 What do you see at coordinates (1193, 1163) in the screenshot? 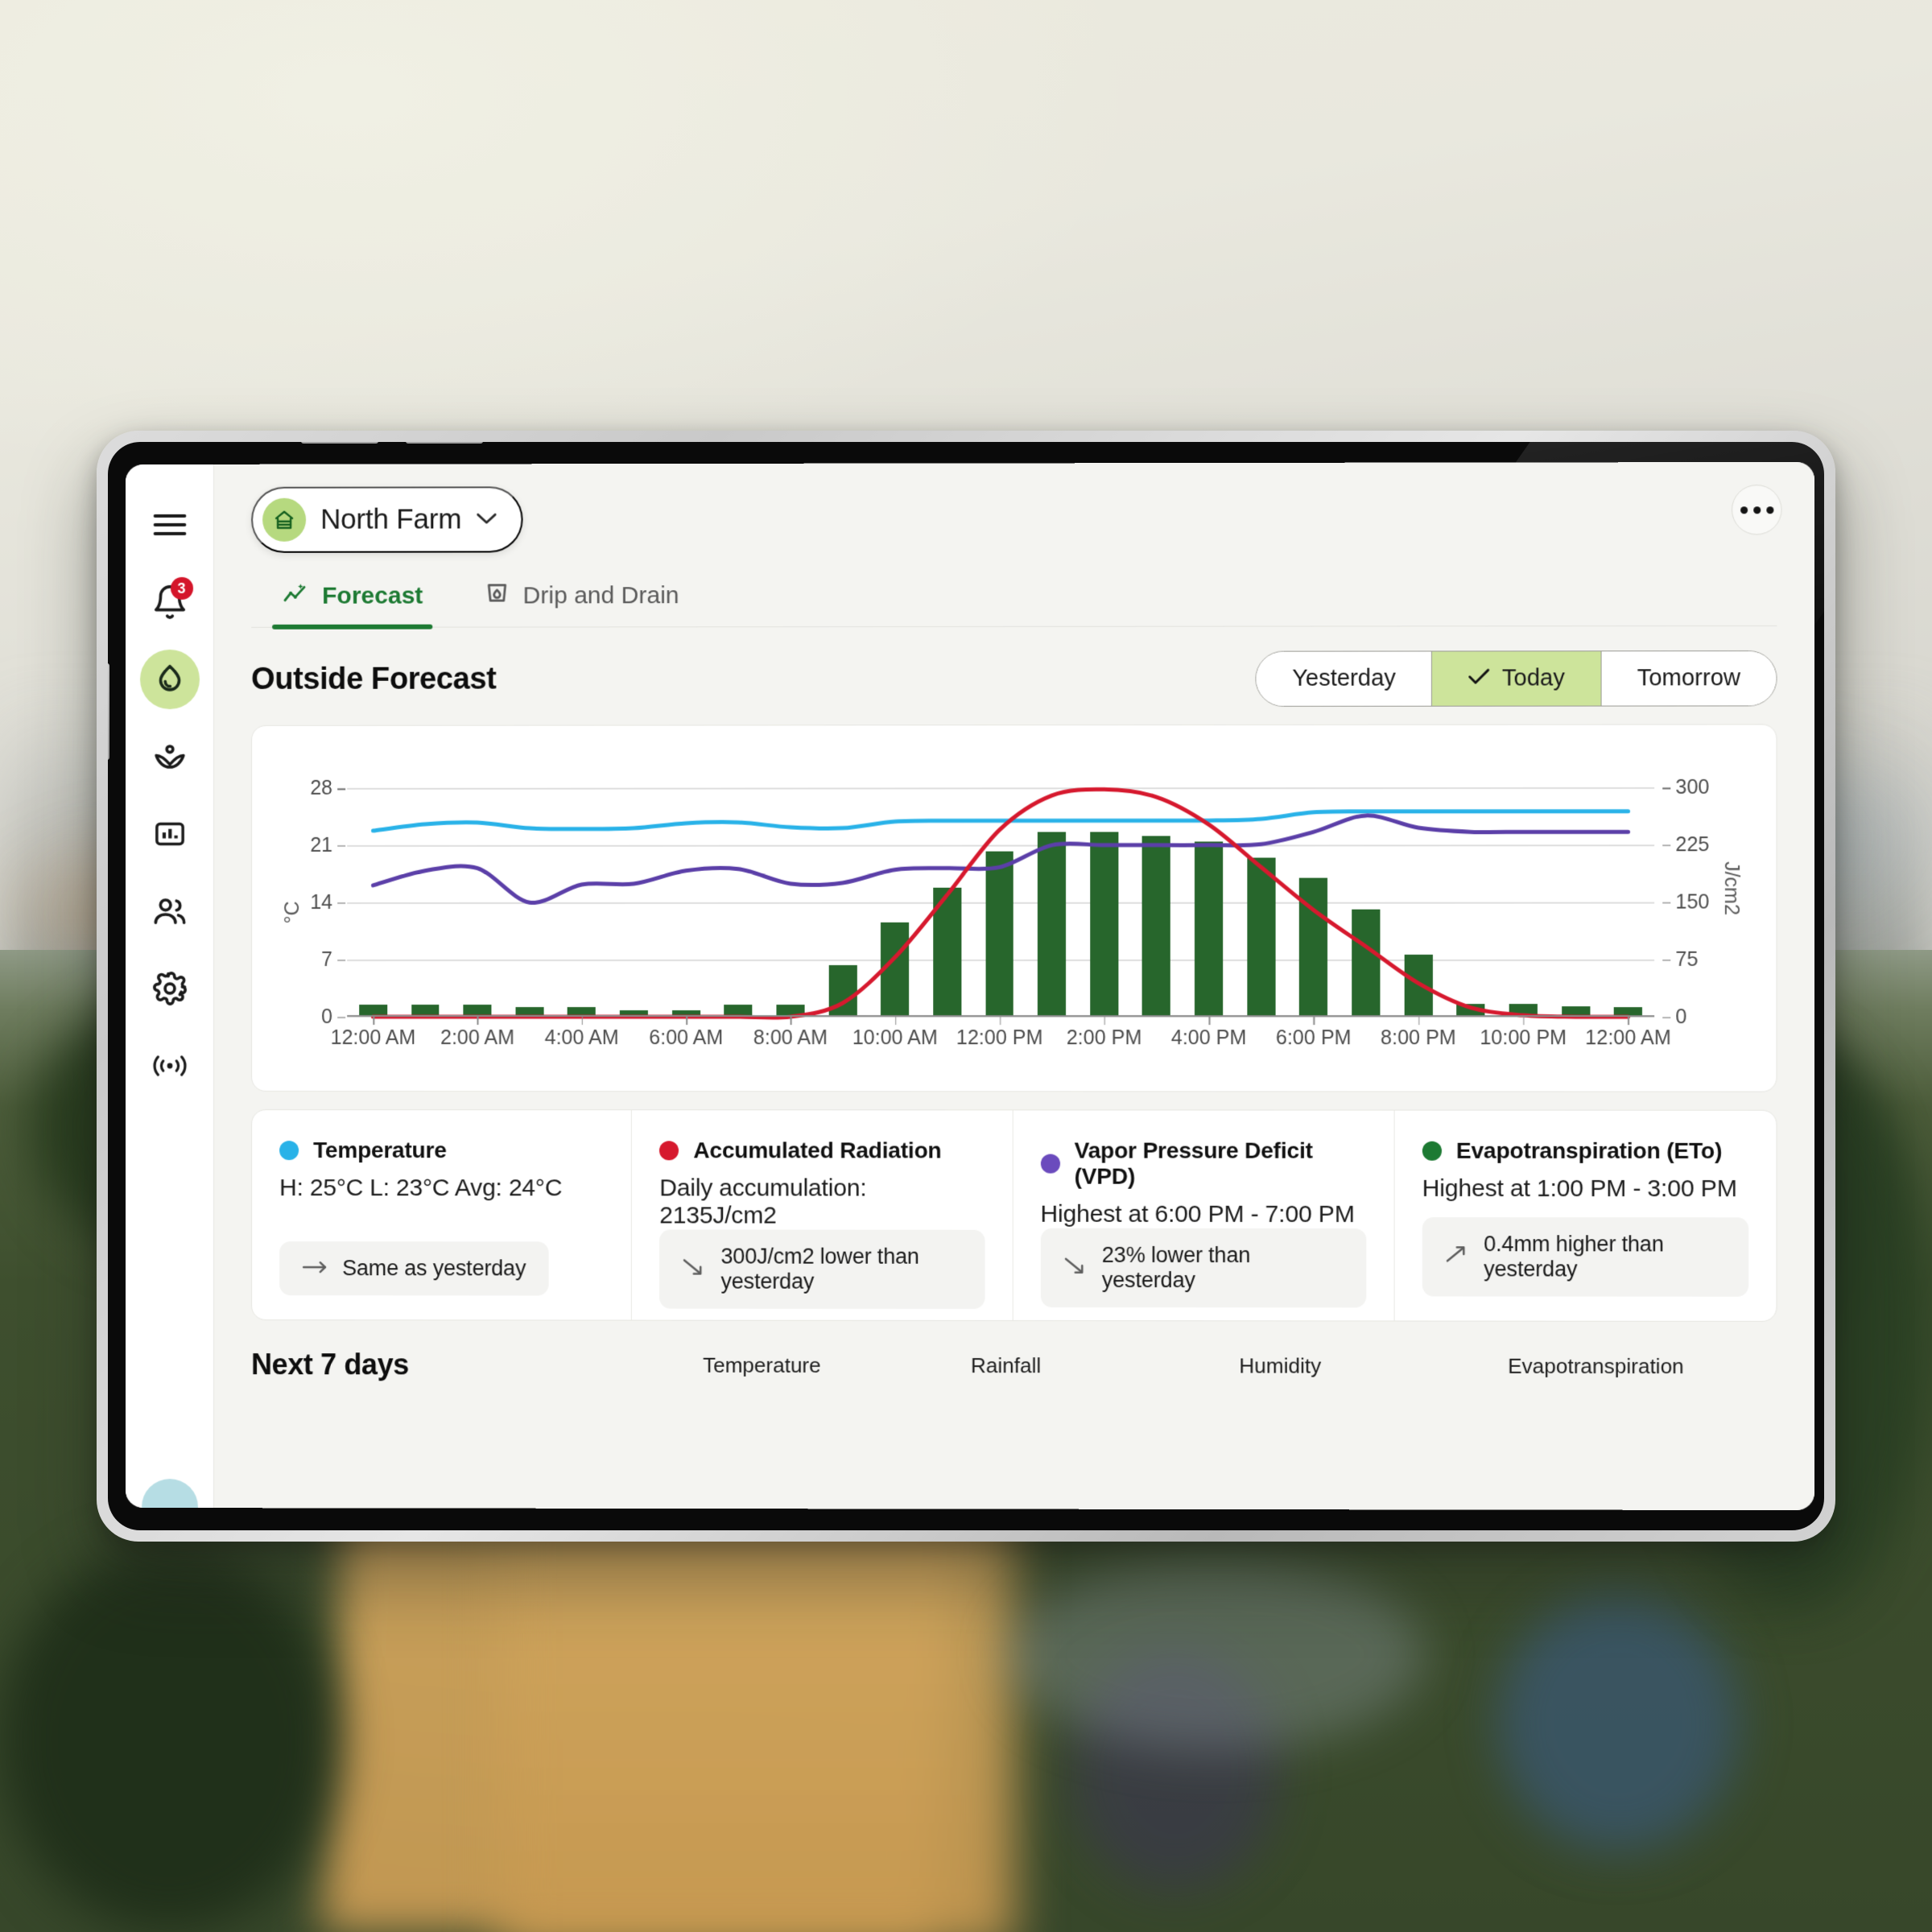
I see `stat-title: Vapor Pressure Deficit (VPD)` at bounding box center [1193, 1163].